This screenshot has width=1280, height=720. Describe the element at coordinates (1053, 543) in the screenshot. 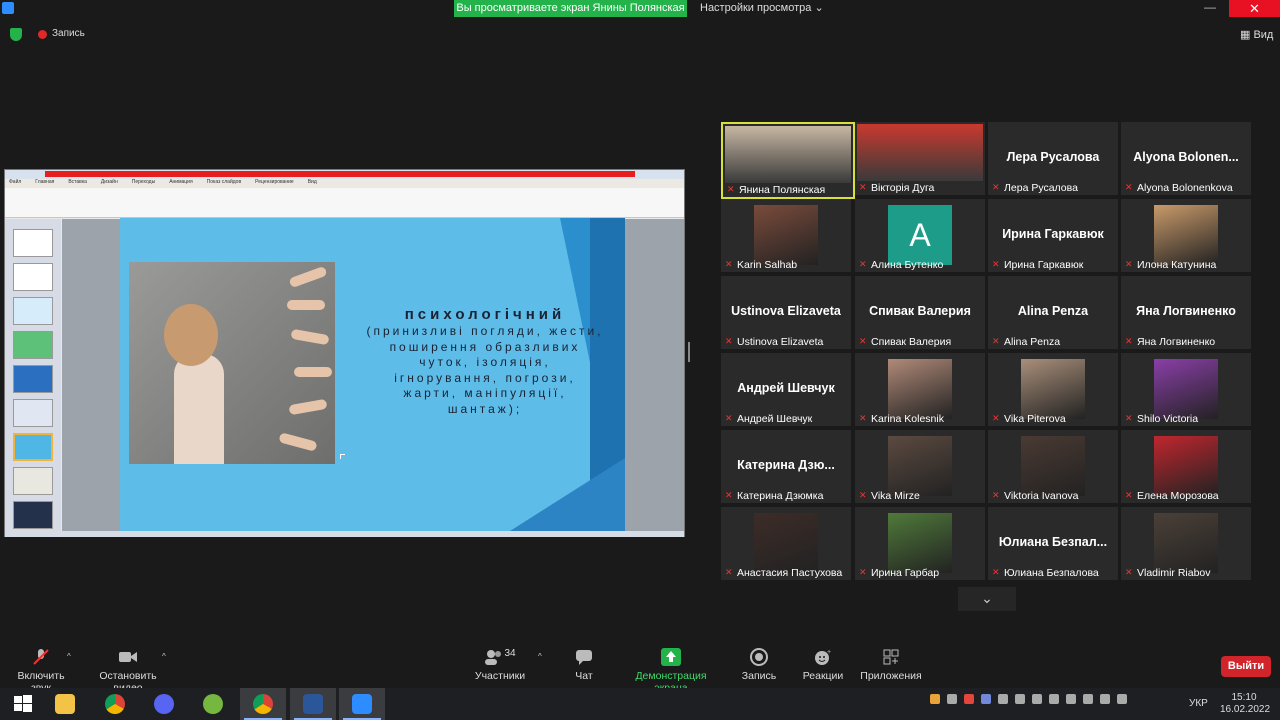

I see `participant-tile: Юлиана Безпал... ✕ Юлиана Безпалова` at that location.